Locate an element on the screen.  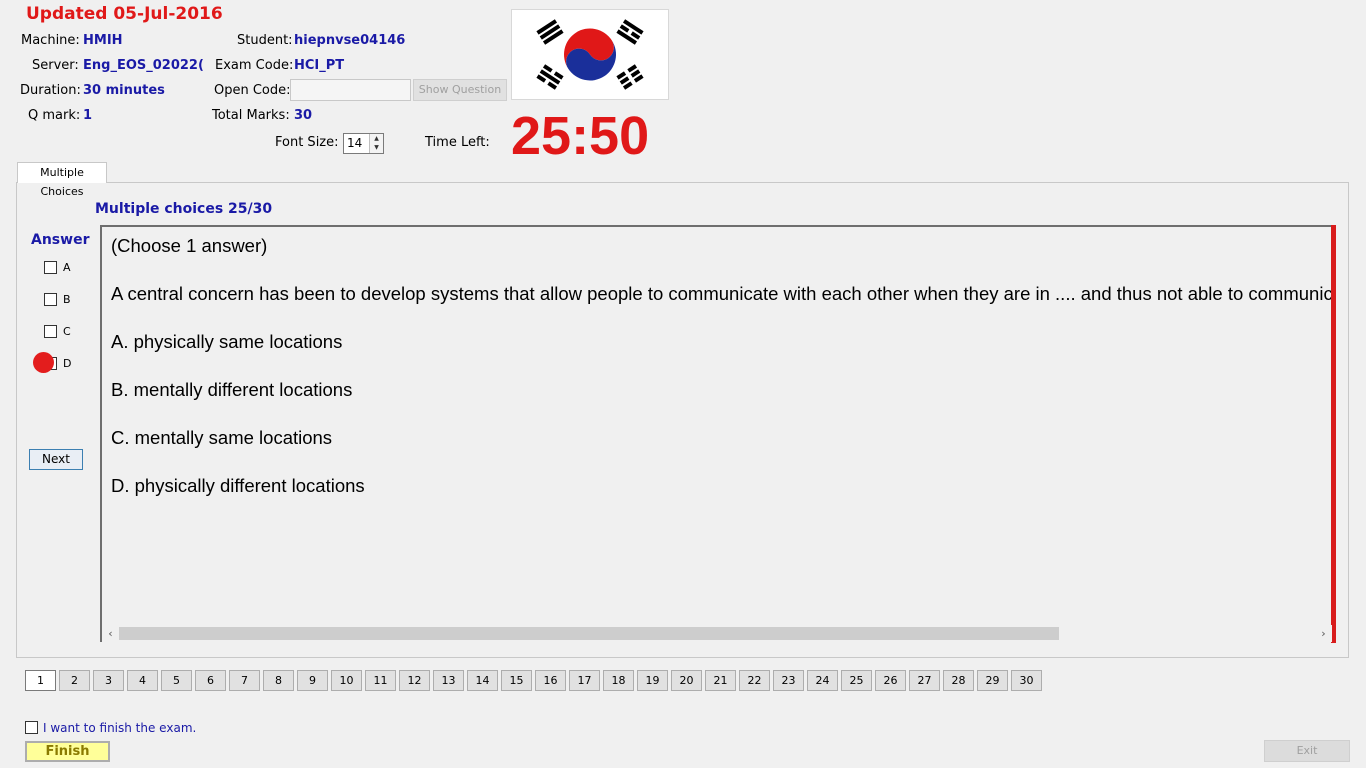
finish-exam-label: I want to finish the exam. is located at coordinates (120, 728).